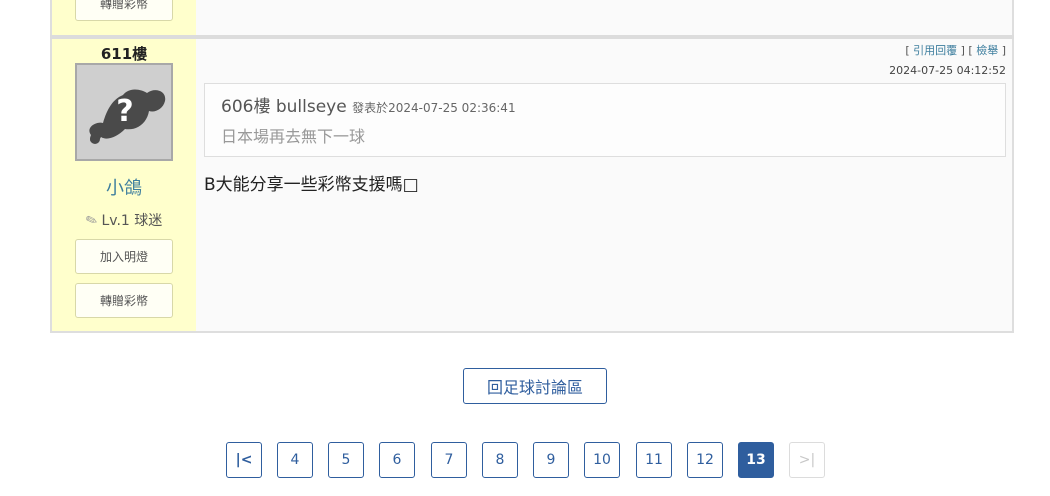  What do you see at coordinates (91, 221) in the screenshot?
I see `pencil-icon: ✎` at bounding box center [91, 221].